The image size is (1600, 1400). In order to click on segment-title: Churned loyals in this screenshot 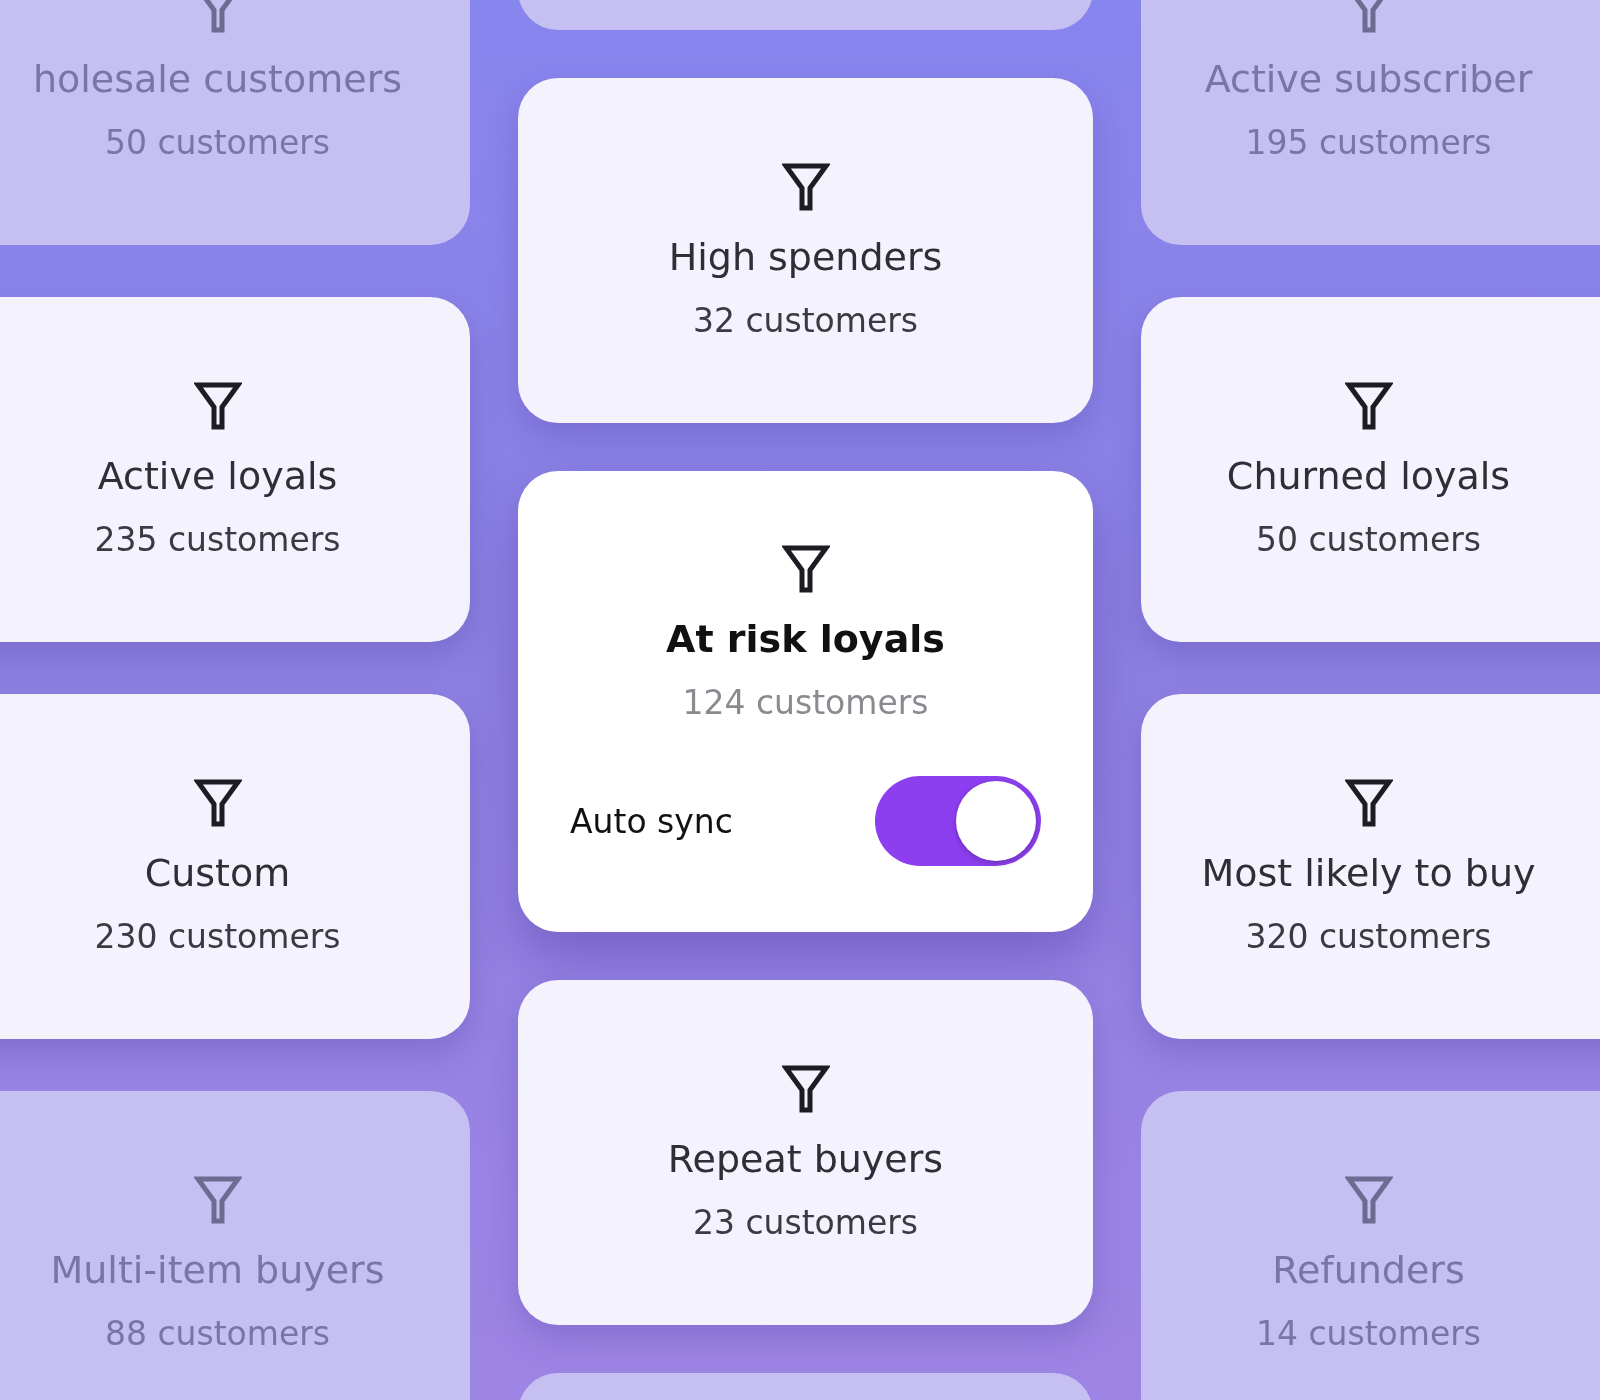, I will do `click(1368, 476)`.